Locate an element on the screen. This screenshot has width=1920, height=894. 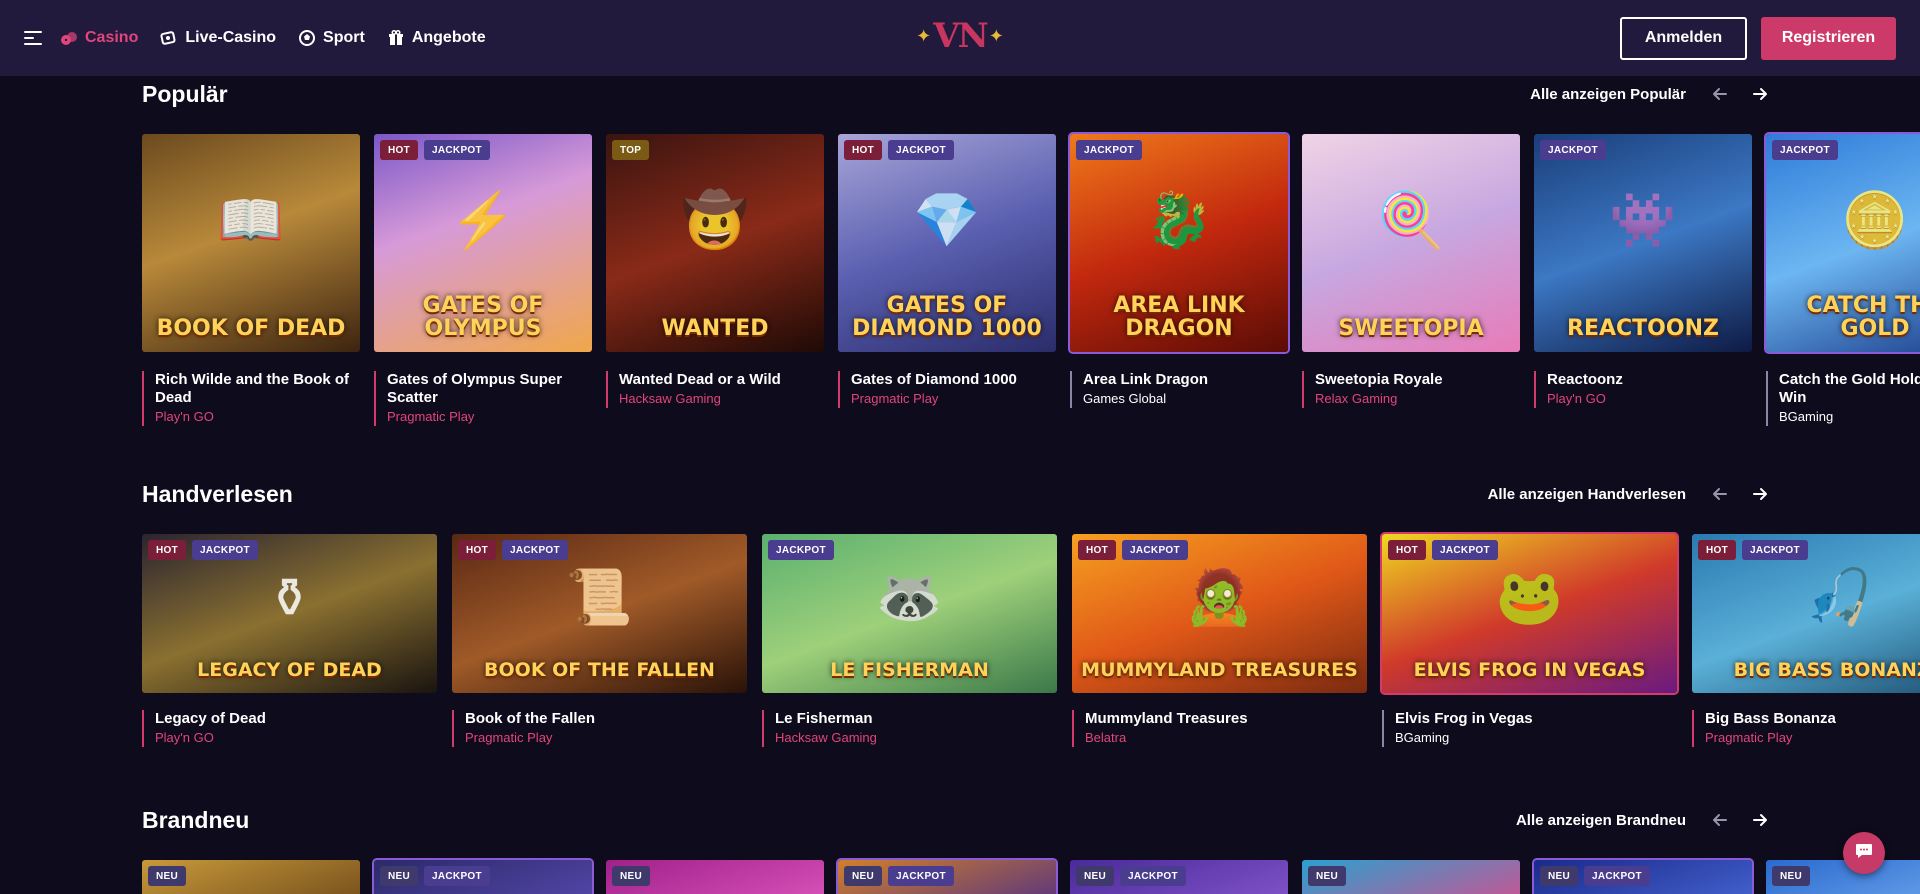
show-all-link: Alle anzeigen Brandneu is located at coordinates (1601, 820).